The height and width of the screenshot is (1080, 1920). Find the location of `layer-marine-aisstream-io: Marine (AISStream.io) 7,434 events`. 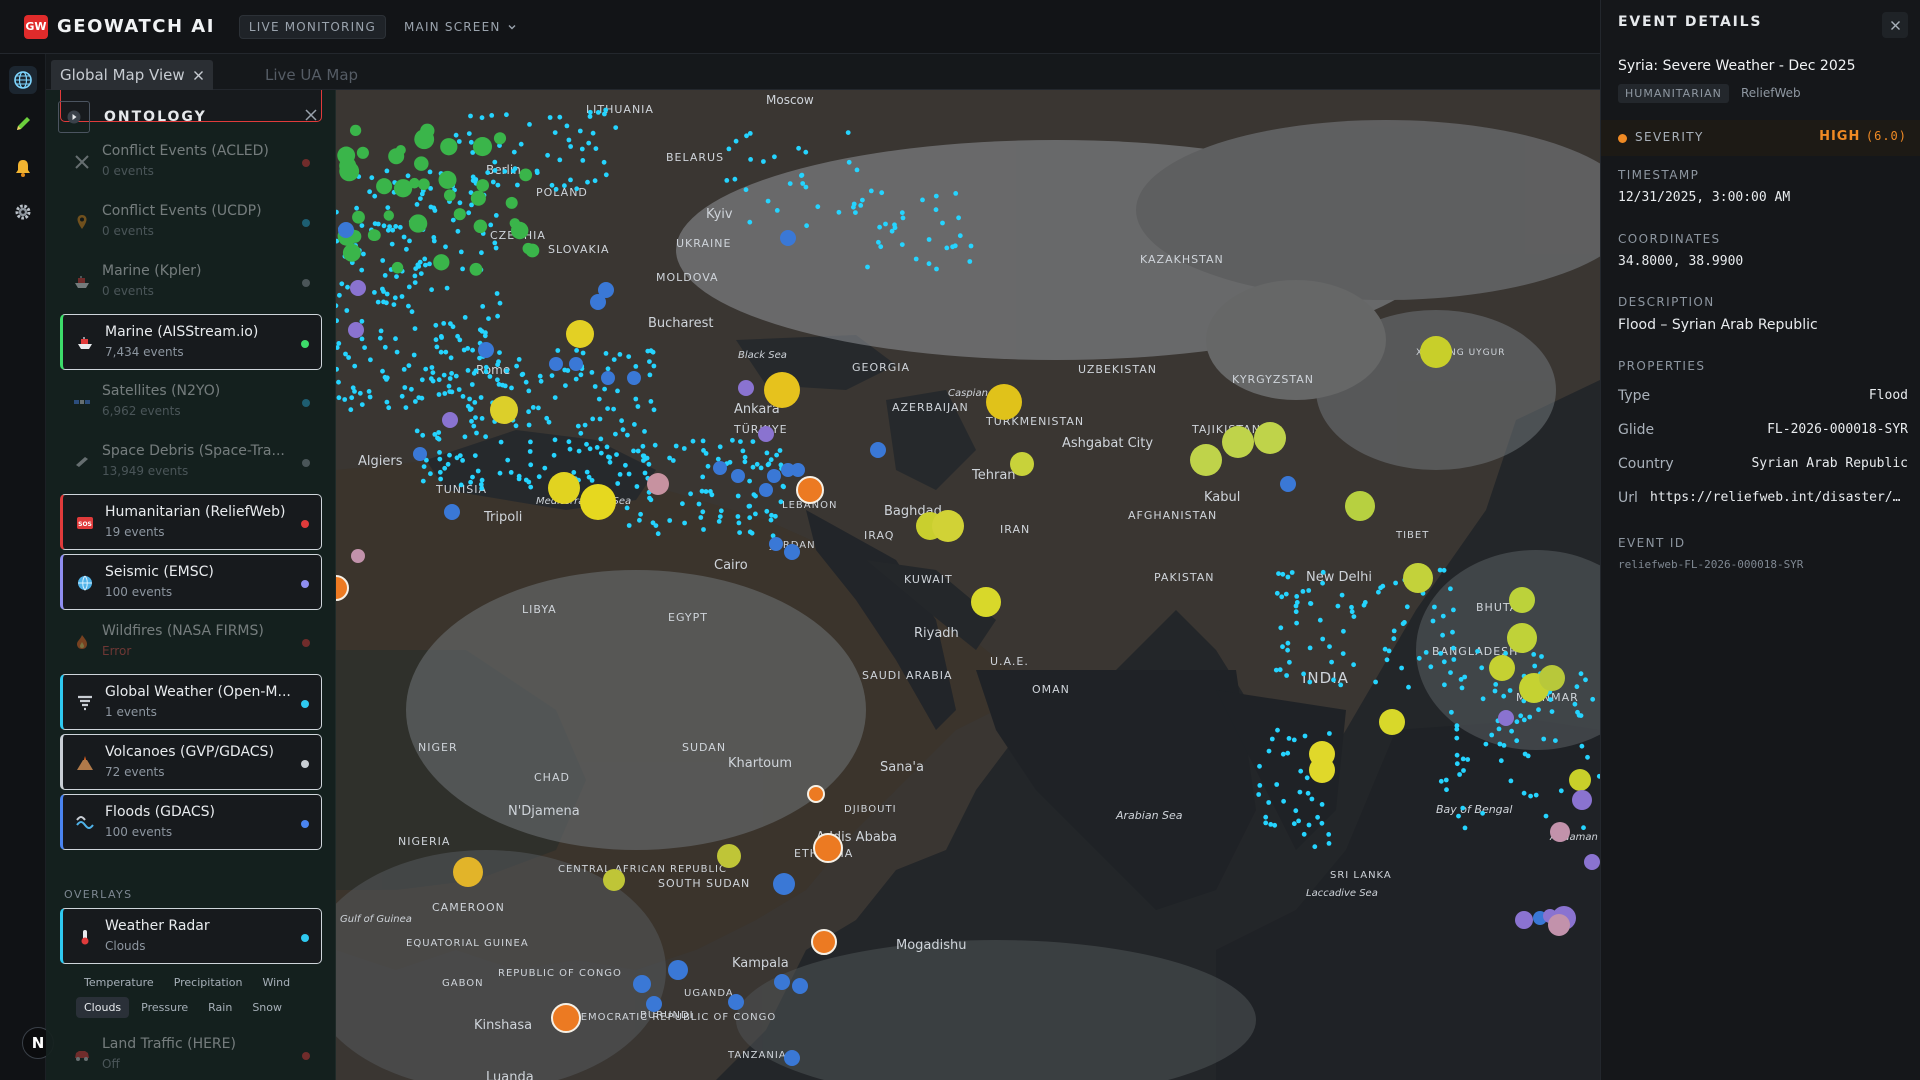

layer-marine-aisstream-io: Marine (AISStream.io) 7,434 events is located at coordinates (191, 342).